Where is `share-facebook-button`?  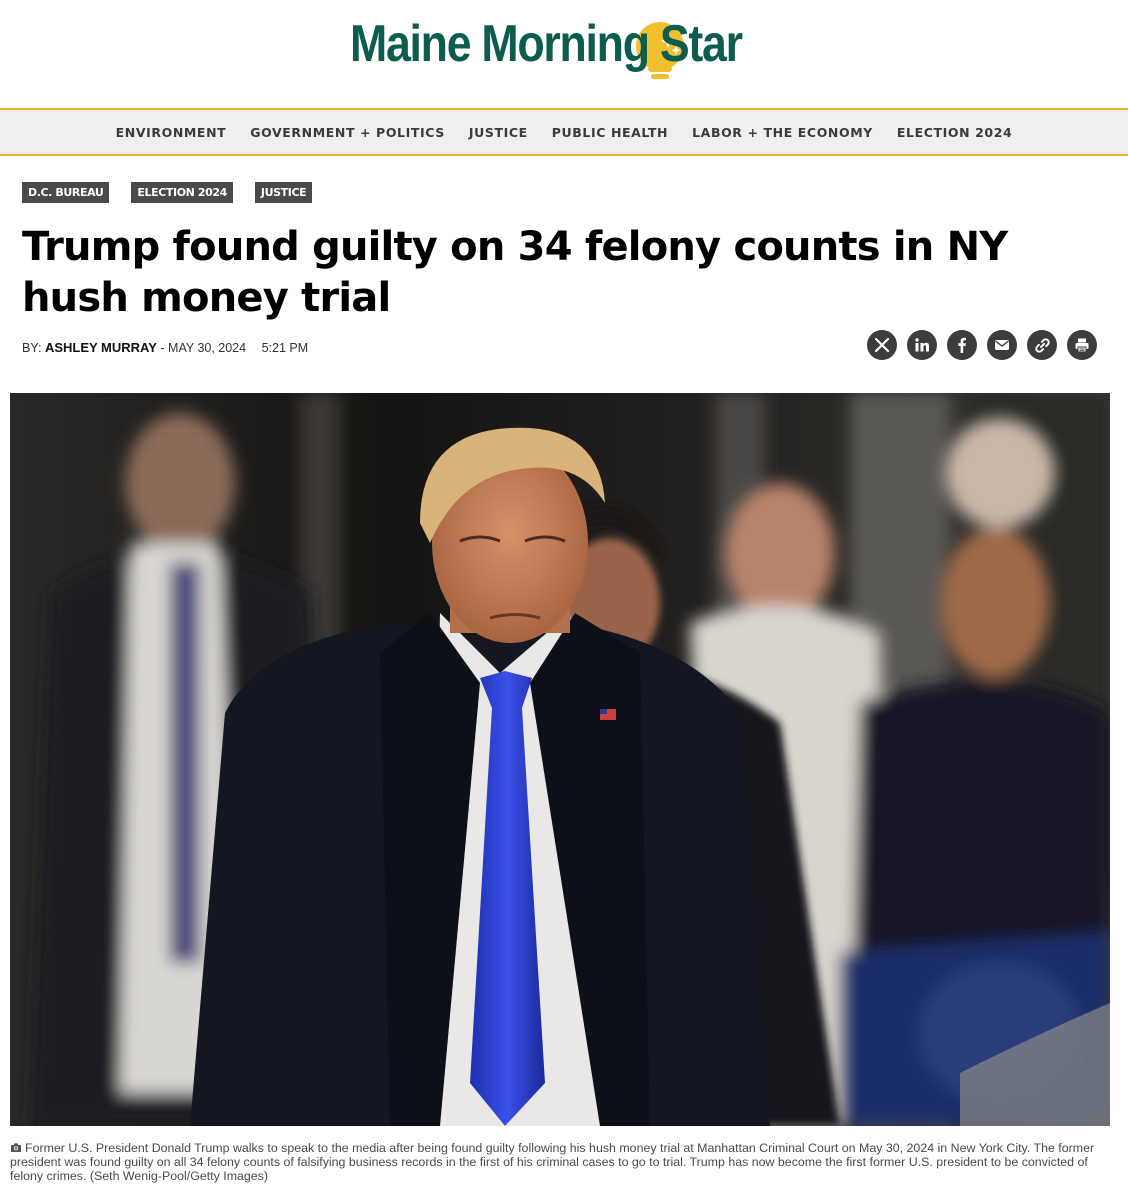 share-facebook-button is located at coordinates (962, 345).